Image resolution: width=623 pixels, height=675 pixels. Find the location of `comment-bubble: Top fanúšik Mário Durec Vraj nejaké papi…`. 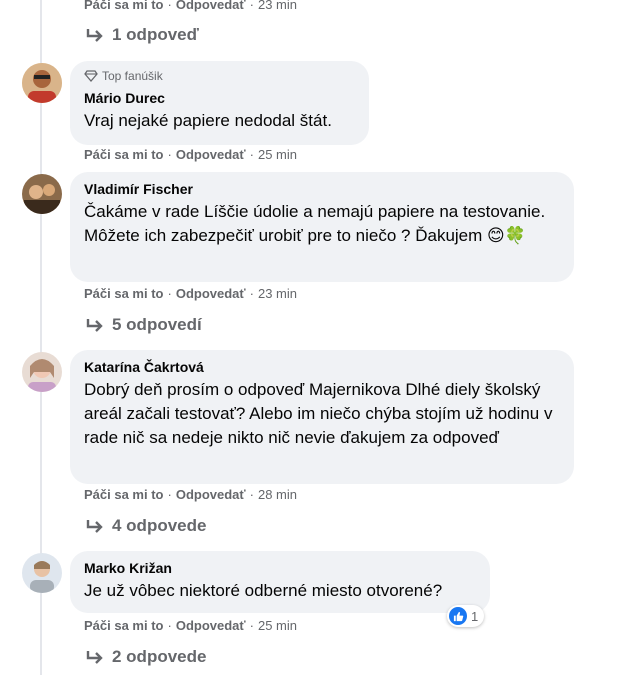

comment-bubble: Top fanúšik Mário Durec Vraj nejaké papi… is located at coordinates (219, 103).